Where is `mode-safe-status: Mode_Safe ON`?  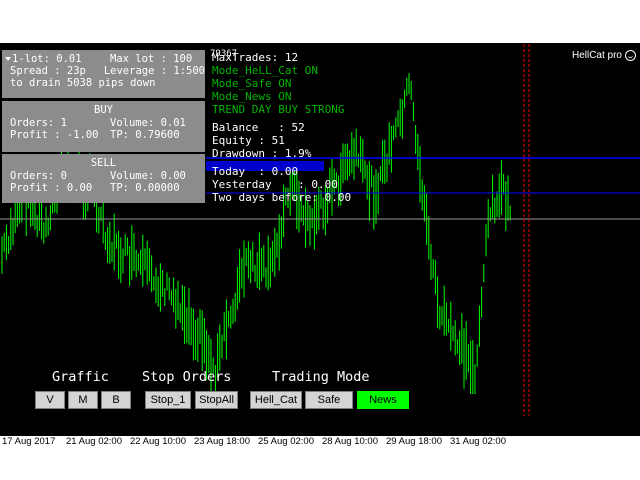 mode-safe-status: Mode_Safe ON is located at coordinates (252, 83).